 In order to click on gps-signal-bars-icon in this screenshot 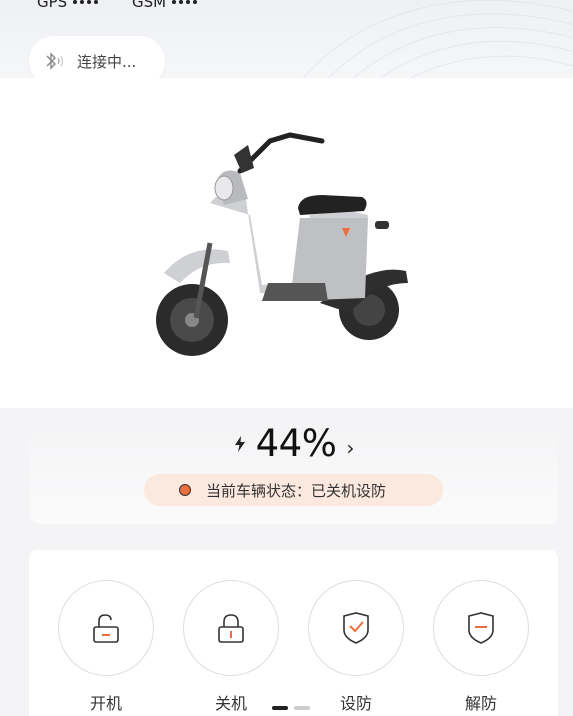, I will do `click(86, 2)`.